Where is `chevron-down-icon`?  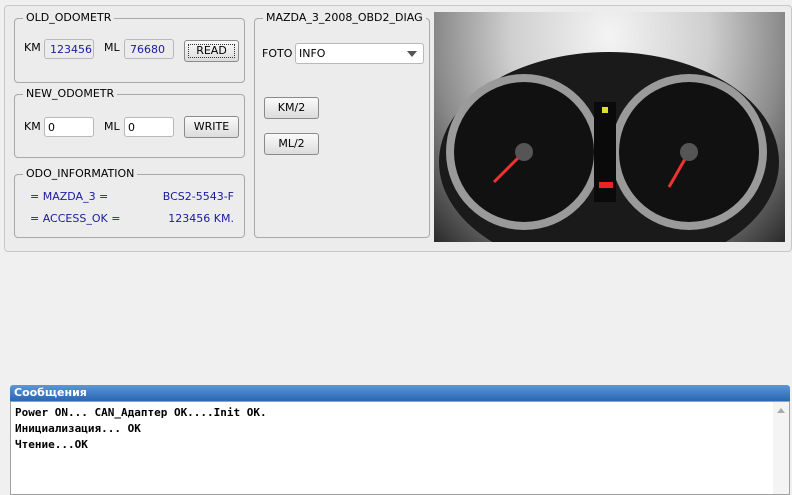 chevron-down-icon is located at coordinates (412, 54).